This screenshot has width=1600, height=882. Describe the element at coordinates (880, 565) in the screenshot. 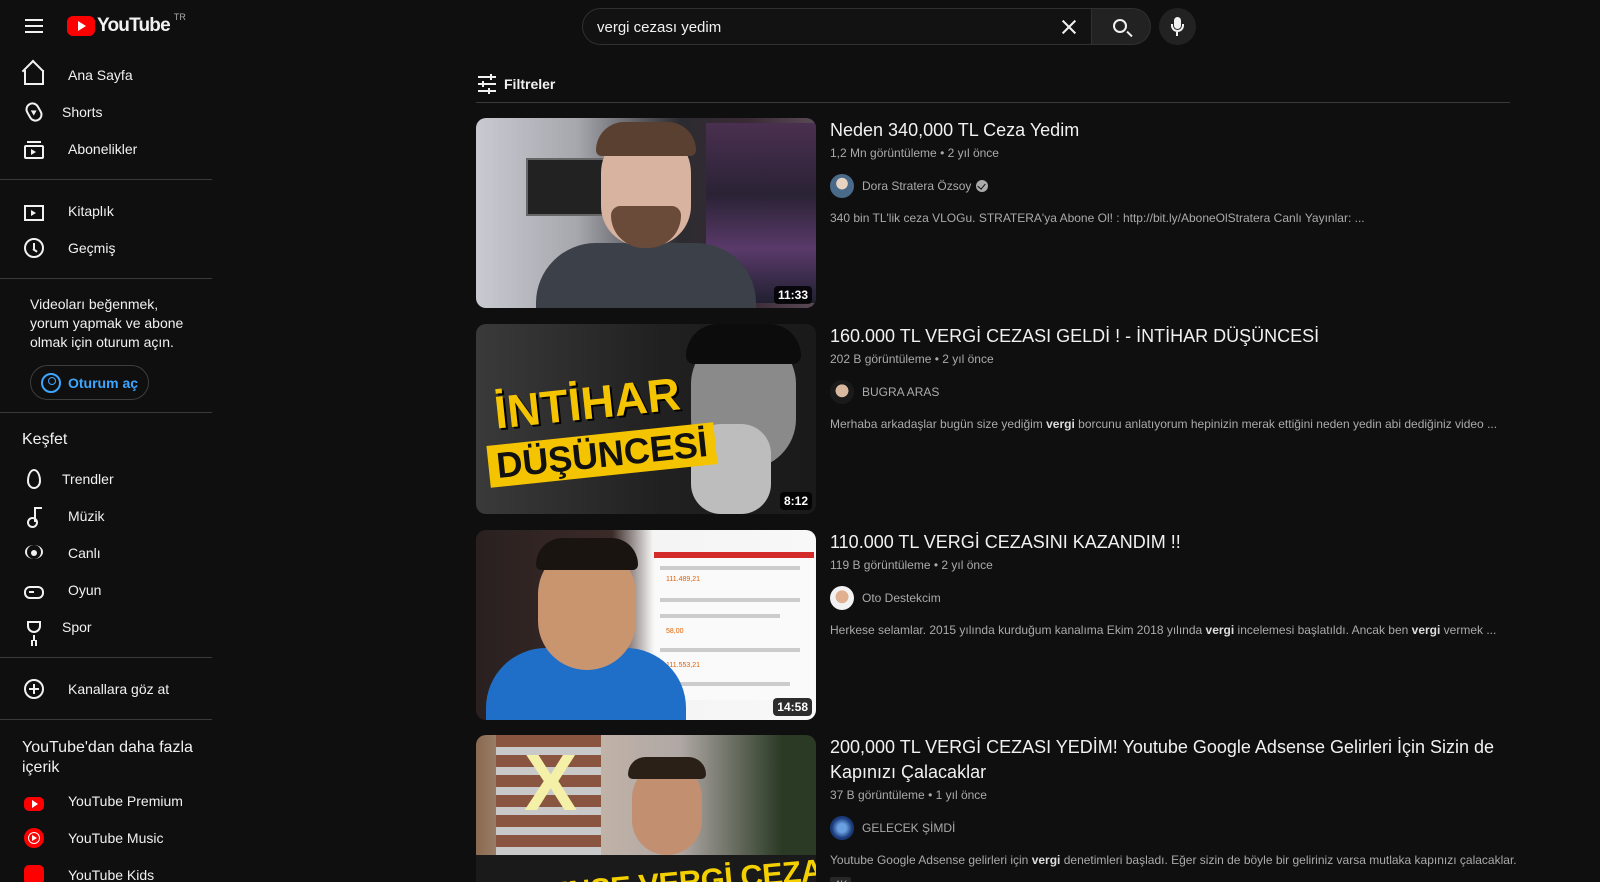

I see `view-count: 119 B görüntüleme` at that location.